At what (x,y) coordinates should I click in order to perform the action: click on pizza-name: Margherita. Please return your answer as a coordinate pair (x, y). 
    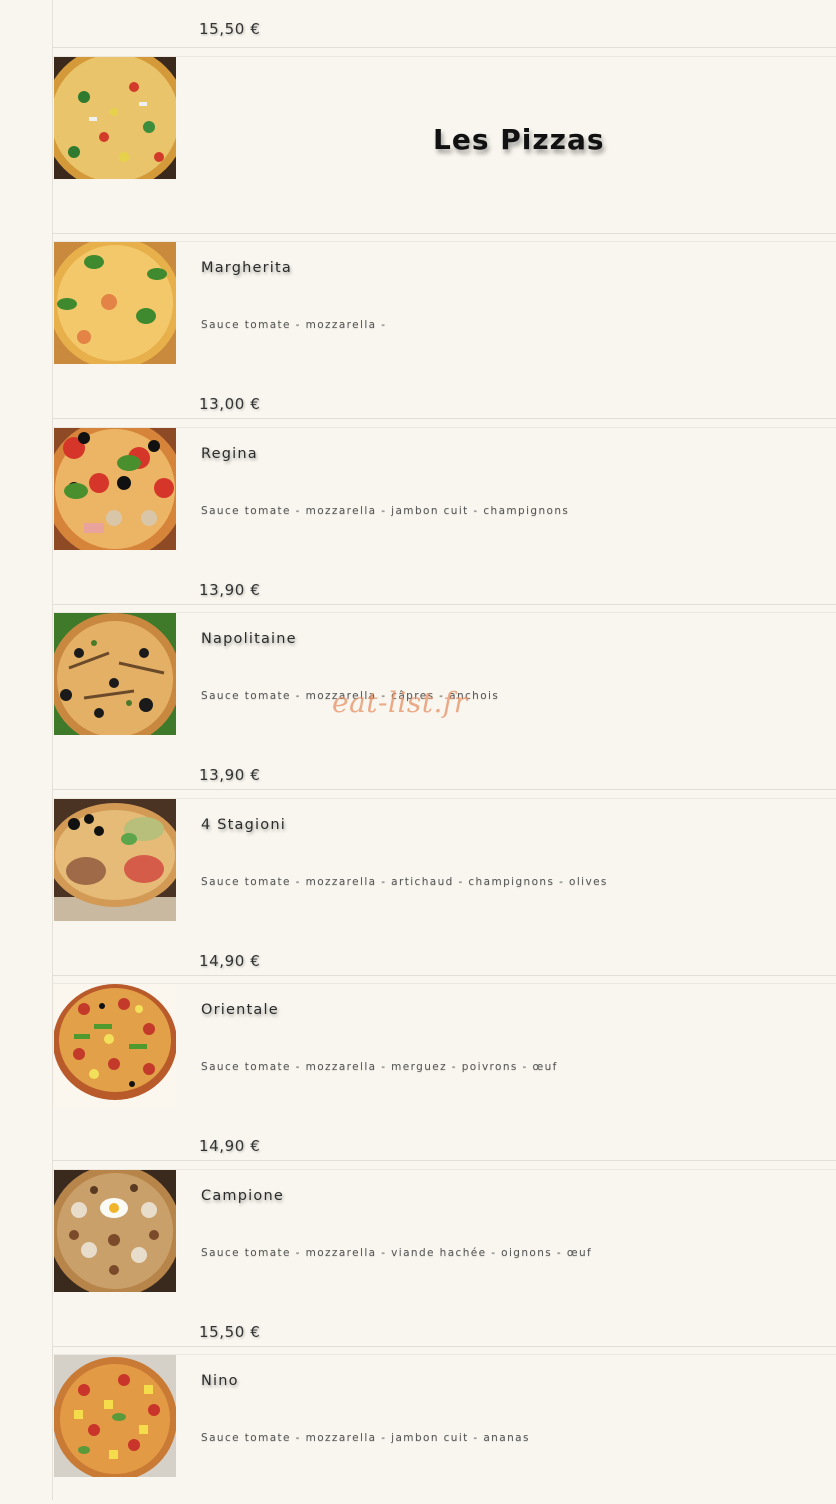
    Looking at the image, I should click on (246, 268).